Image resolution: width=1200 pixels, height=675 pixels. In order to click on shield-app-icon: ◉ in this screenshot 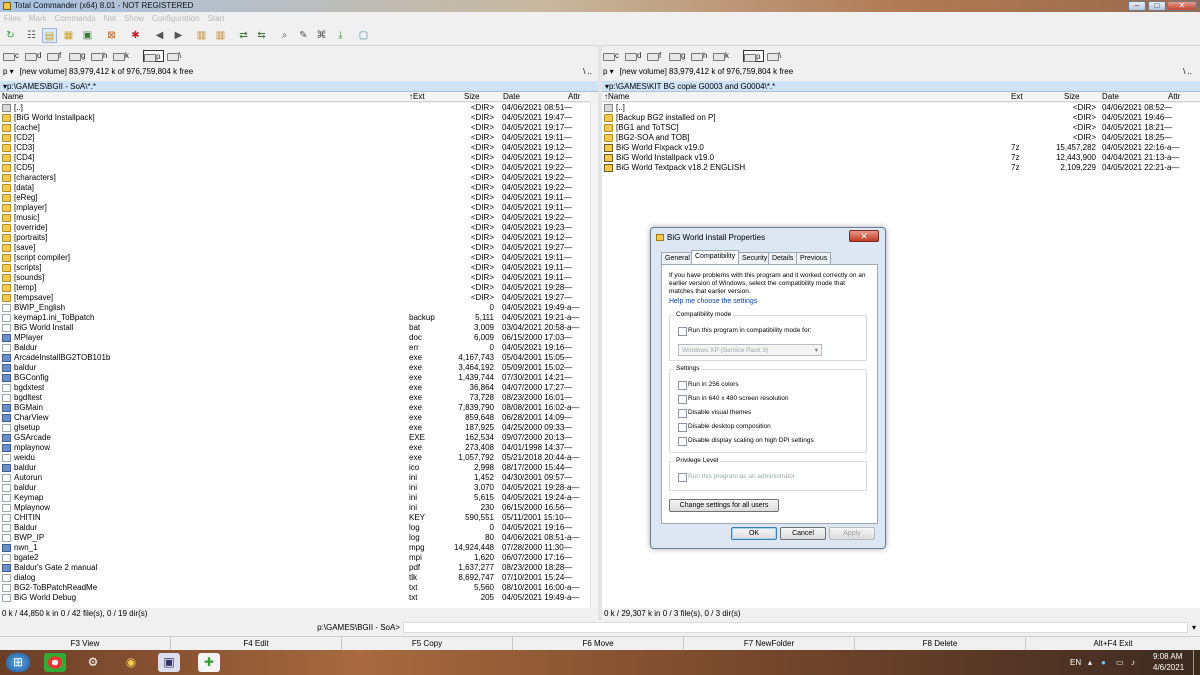, I will do `click(131, 662)`.